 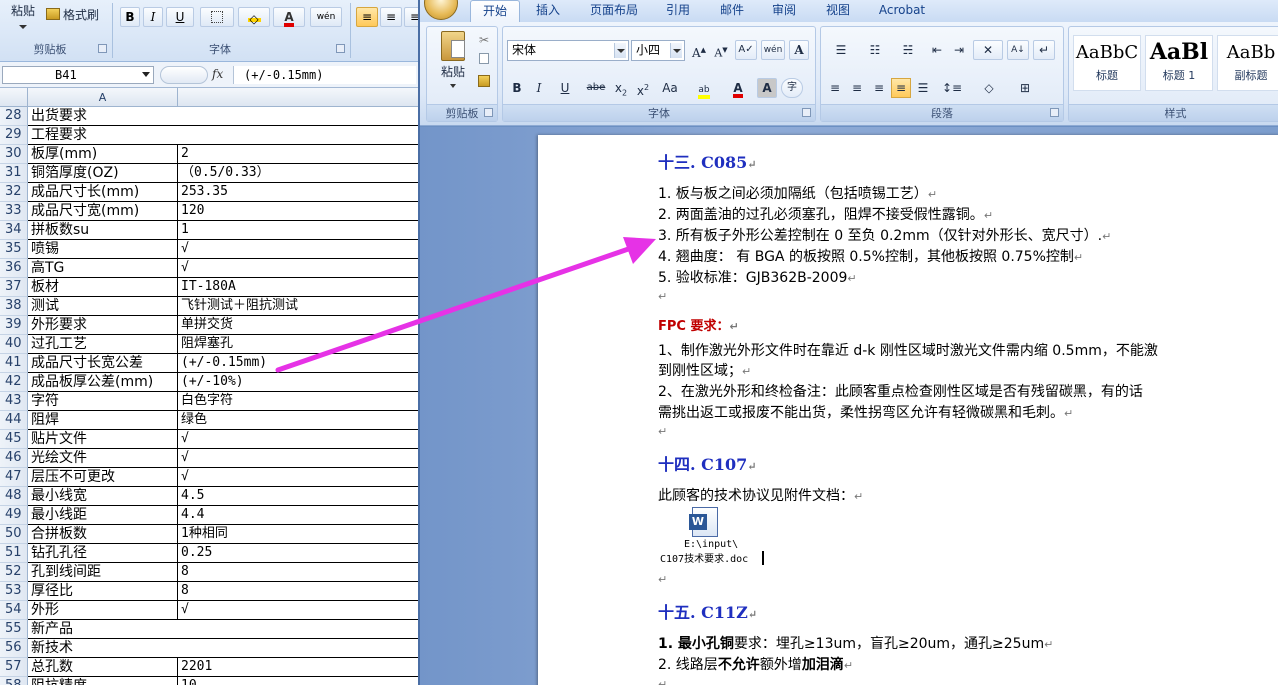 What do you see at coordinates (103, 306) in the screenshot?
I see `cell-a: 测试` at bounding box center [103, 306].